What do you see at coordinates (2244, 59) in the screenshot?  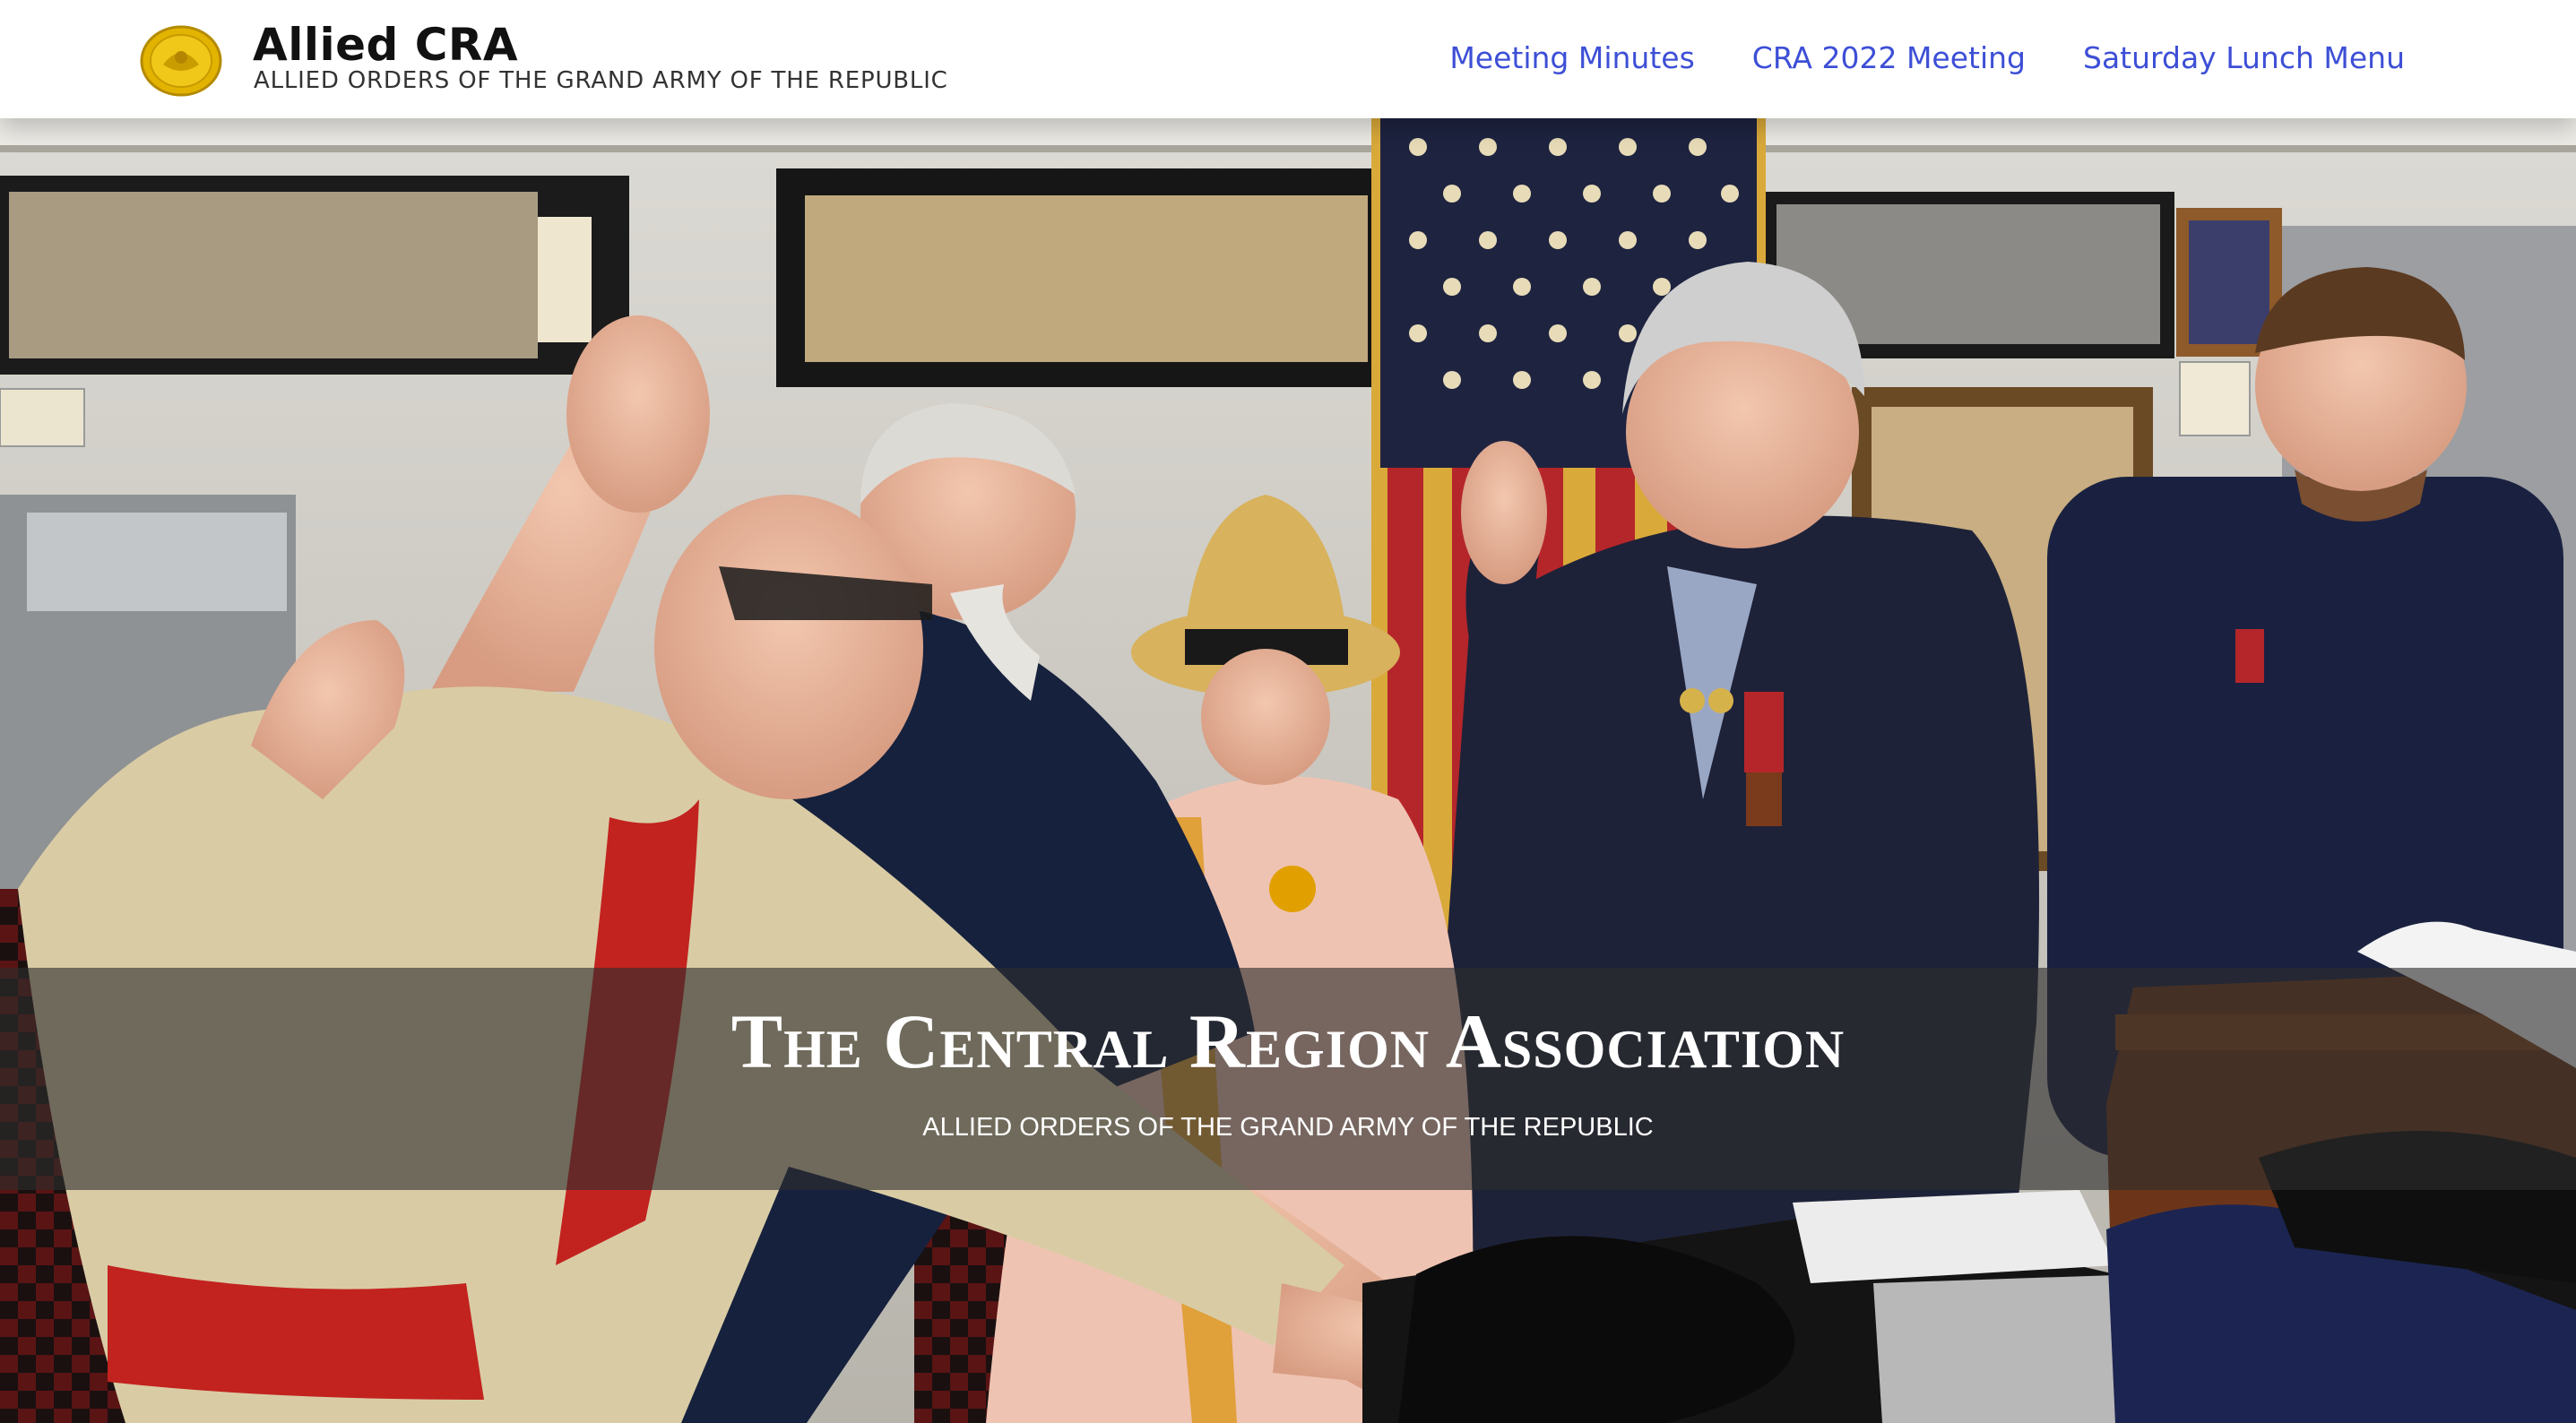 I see `nav-link-saturday-lunch-menu: Saturday Lunch Menu` at bounding box center [2244, 59].